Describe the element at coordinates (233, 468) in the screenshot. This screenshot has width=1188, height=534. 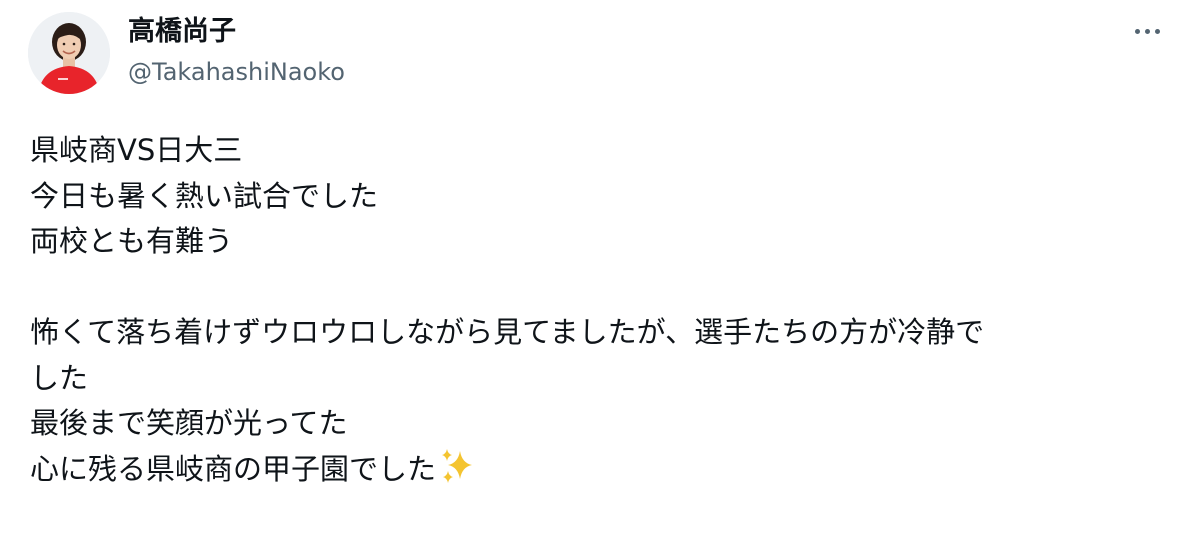
I see `tweet-line-text: 心に残る県岐商の甲子園でした` at that location.